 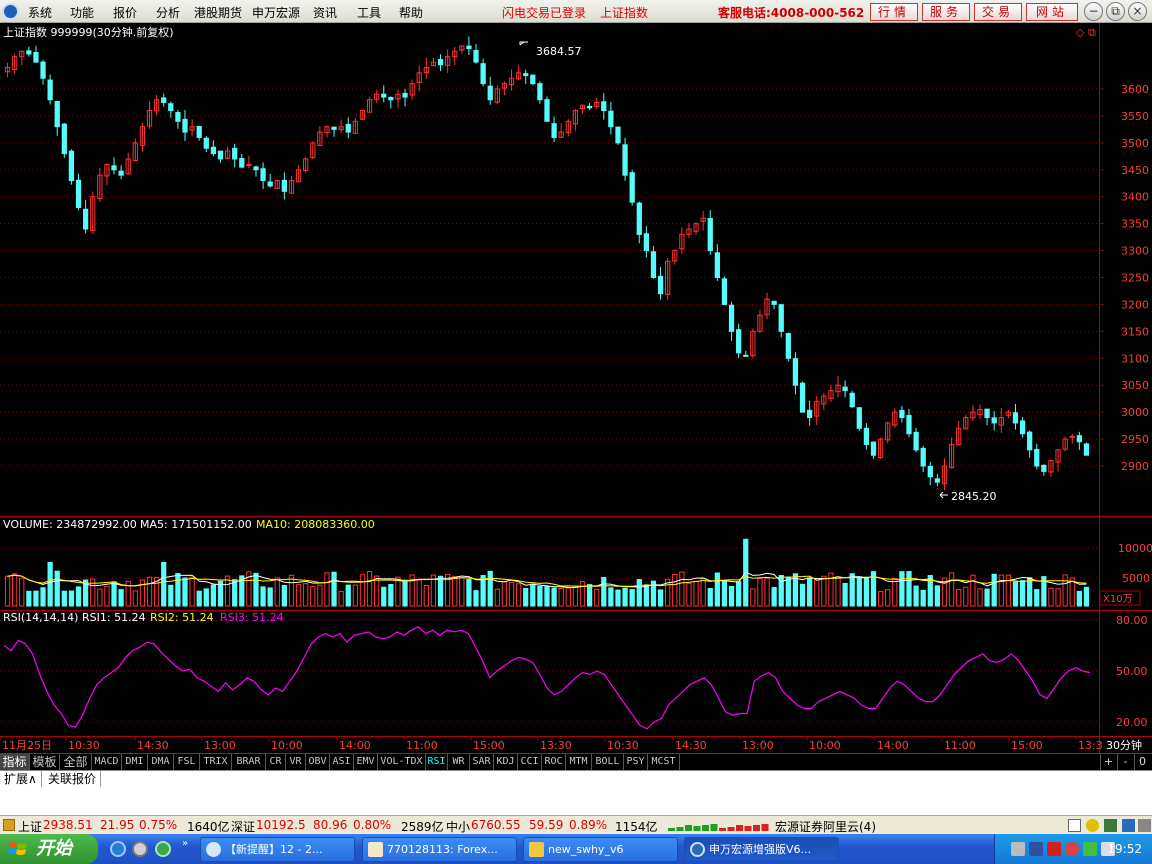 What do you see at coordinates (163, 849) in the screenshot?
I see `media-icon` at bounding box center [163, 849].